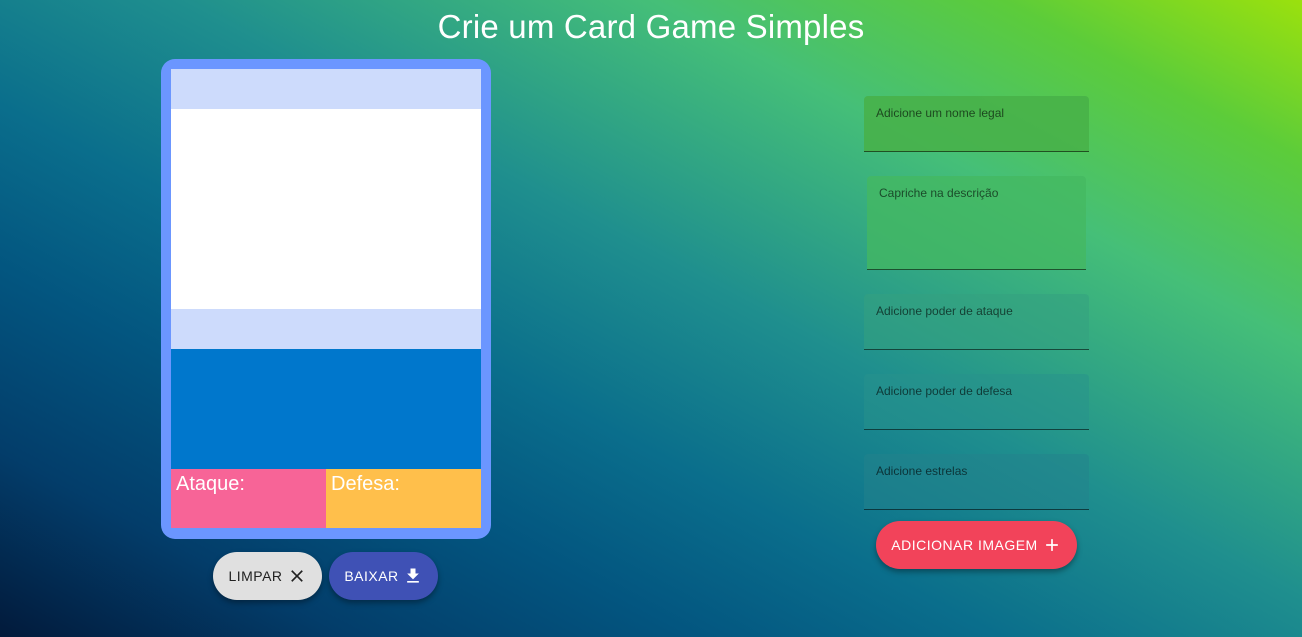 The image size is (1302, 637). I want to click on add-image-button-label: ADICIONAR IMAGEM, so click(964, 545).